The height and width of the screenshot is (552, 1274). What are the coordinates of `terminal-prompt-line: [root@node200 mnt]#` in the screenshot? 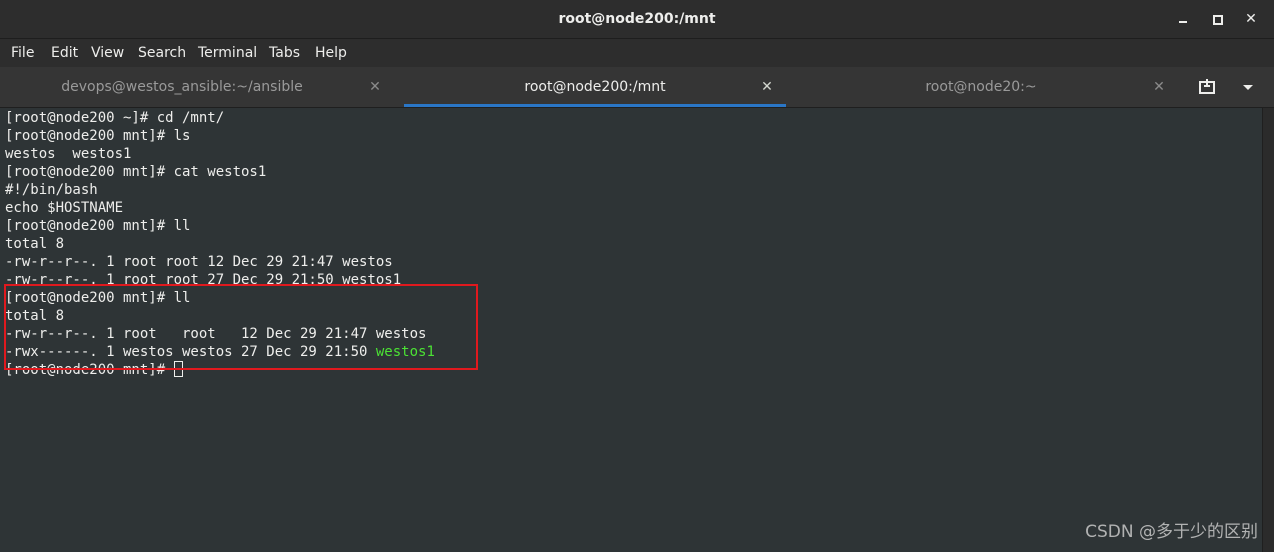 It's located at (94, 370).